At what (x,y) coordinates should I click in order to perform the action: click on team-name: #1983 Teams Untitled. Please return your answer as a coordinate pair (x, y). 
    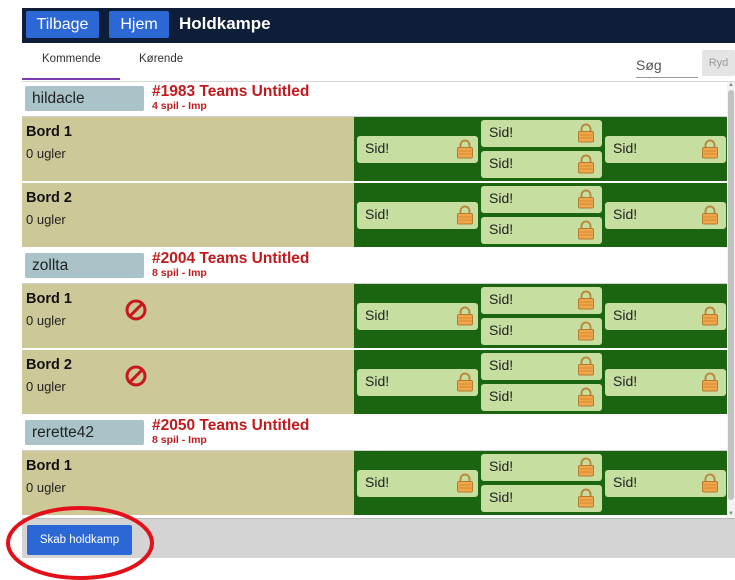
    Looking at the image, I should click on (230, 92).